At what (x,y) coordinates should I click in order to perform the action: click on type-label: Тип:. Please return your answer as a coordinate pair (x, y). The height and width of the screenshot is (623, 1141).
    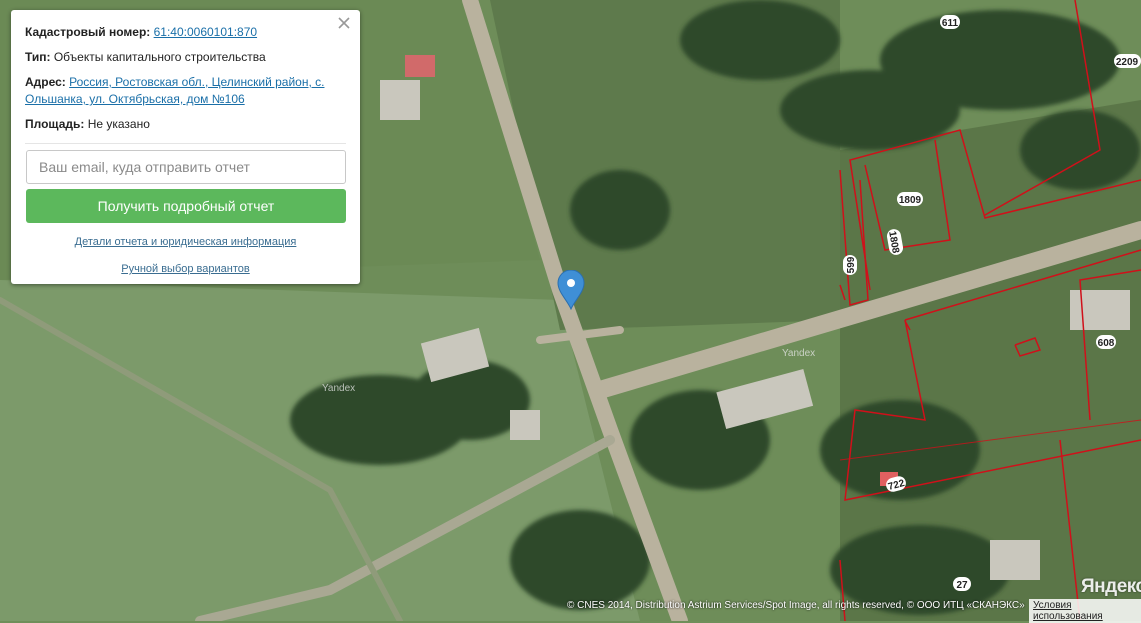
    Looking at the image, I should click on (38, 57).